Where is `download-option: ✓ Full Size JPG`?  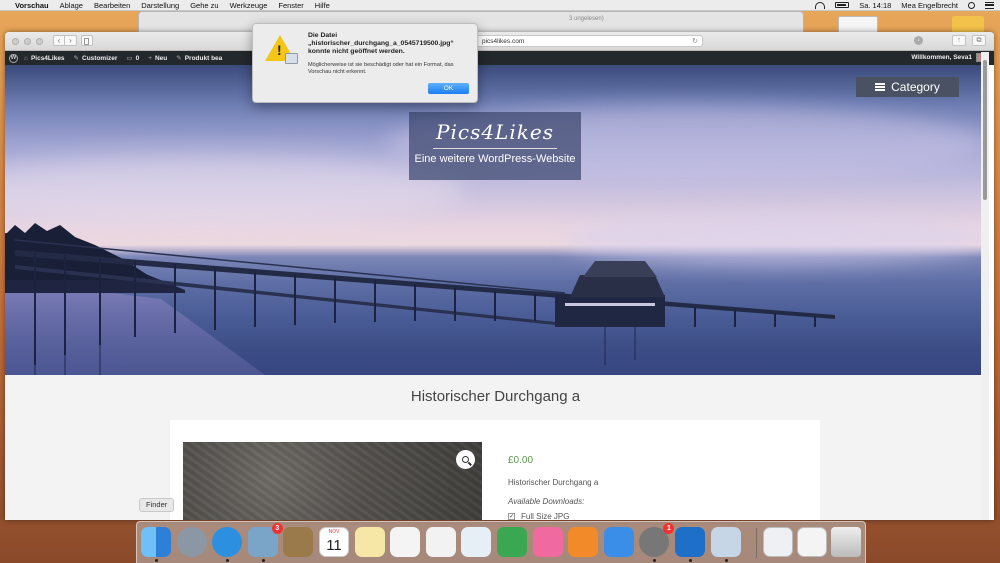
download-option: ✓ Full Size JPG is located at coordinates (538, 516).